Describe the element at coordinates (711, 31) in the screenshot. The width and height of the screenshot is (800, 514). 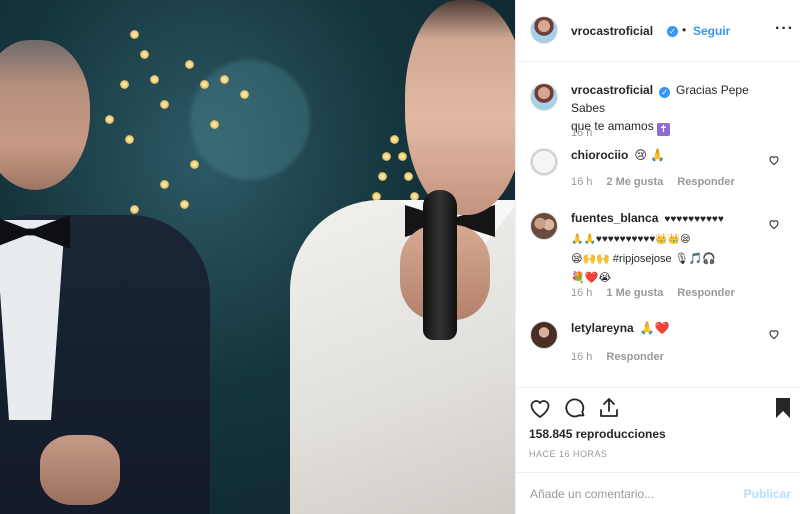
I see `follow-button: Seguir` at that location.